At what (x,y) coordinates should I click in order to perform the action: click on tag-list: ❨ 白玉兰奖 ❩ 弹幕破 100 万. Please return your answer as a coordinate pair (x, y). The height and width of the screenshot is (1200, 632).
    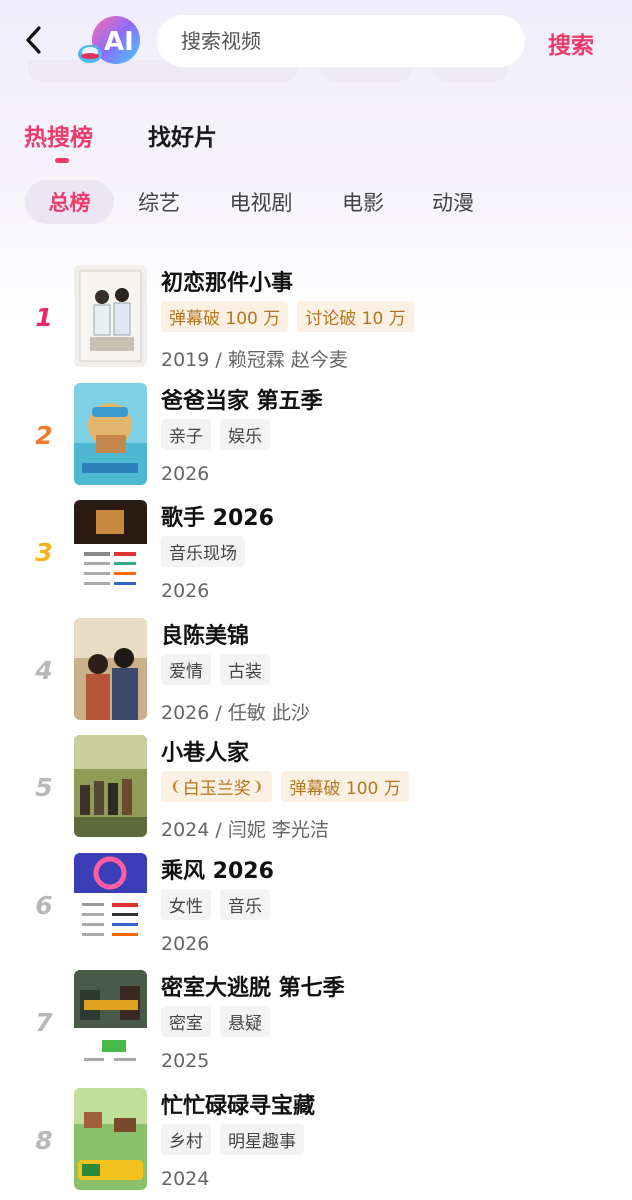
    Looking at the image, I should click on (285, 786).